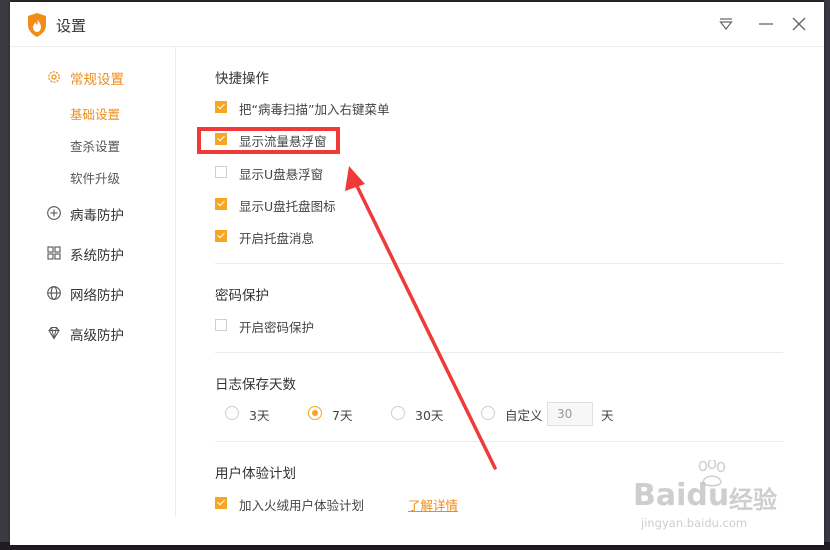 The height and width of the screenshot is (550, 830). What do you see at coordinates (242, 296) in the screenshot?
I see `section-title-password: 密码保护` at bounding box center [242, 296].